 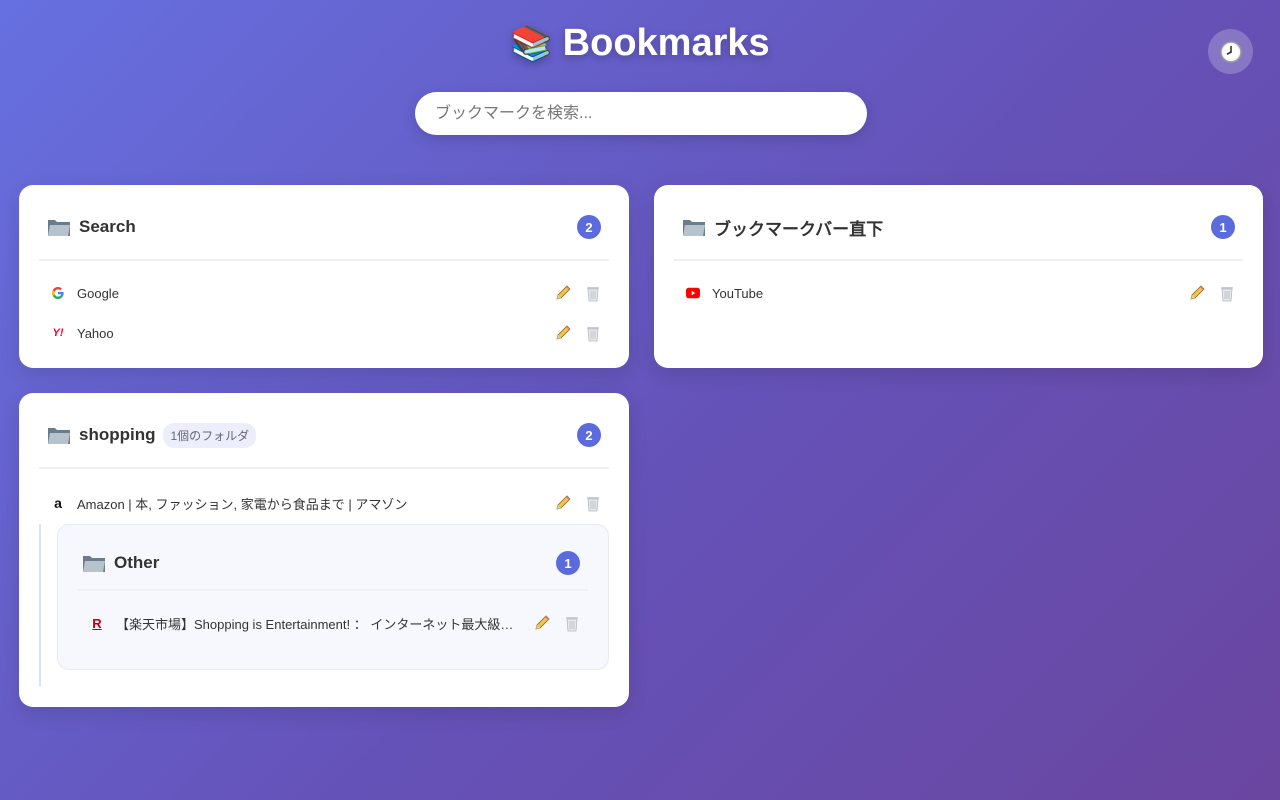 I want to click on subfolder-count-badge: 1個のフォルダ, so click(x=210, y=435).